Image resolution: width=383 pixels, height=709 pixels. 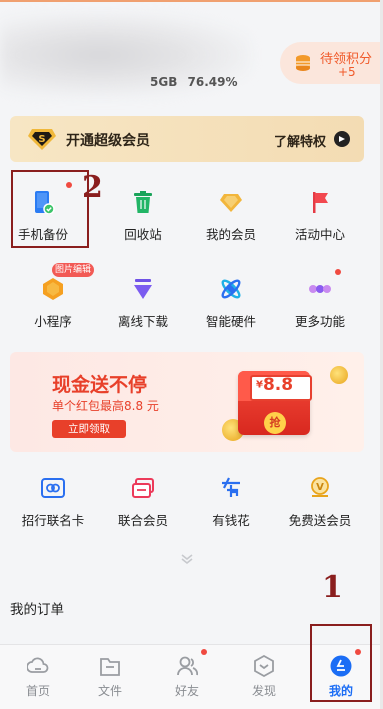 I want to click on annotation-box-one, so click(x=341, y=663).